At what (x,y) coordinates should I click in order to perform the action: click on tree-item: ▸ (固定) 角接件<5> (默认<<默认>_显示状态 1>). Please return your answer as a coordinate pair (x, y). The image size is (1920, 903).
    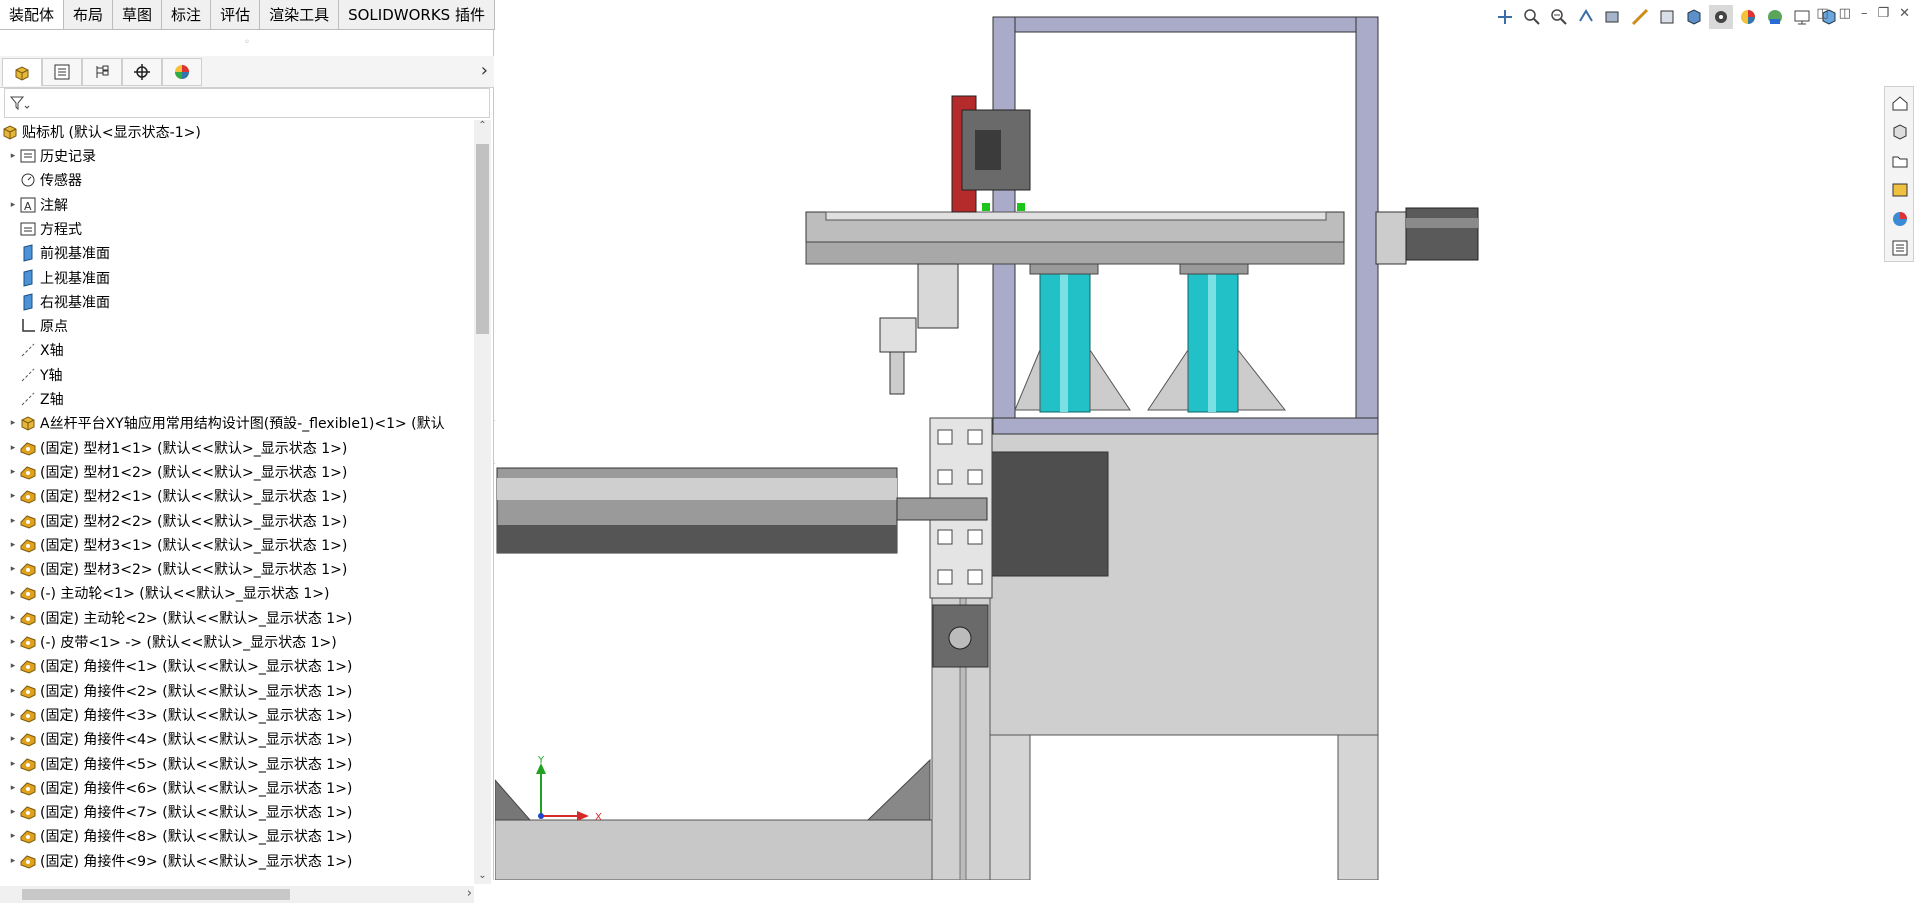
    Looking at the image, I should click on (237, 764).